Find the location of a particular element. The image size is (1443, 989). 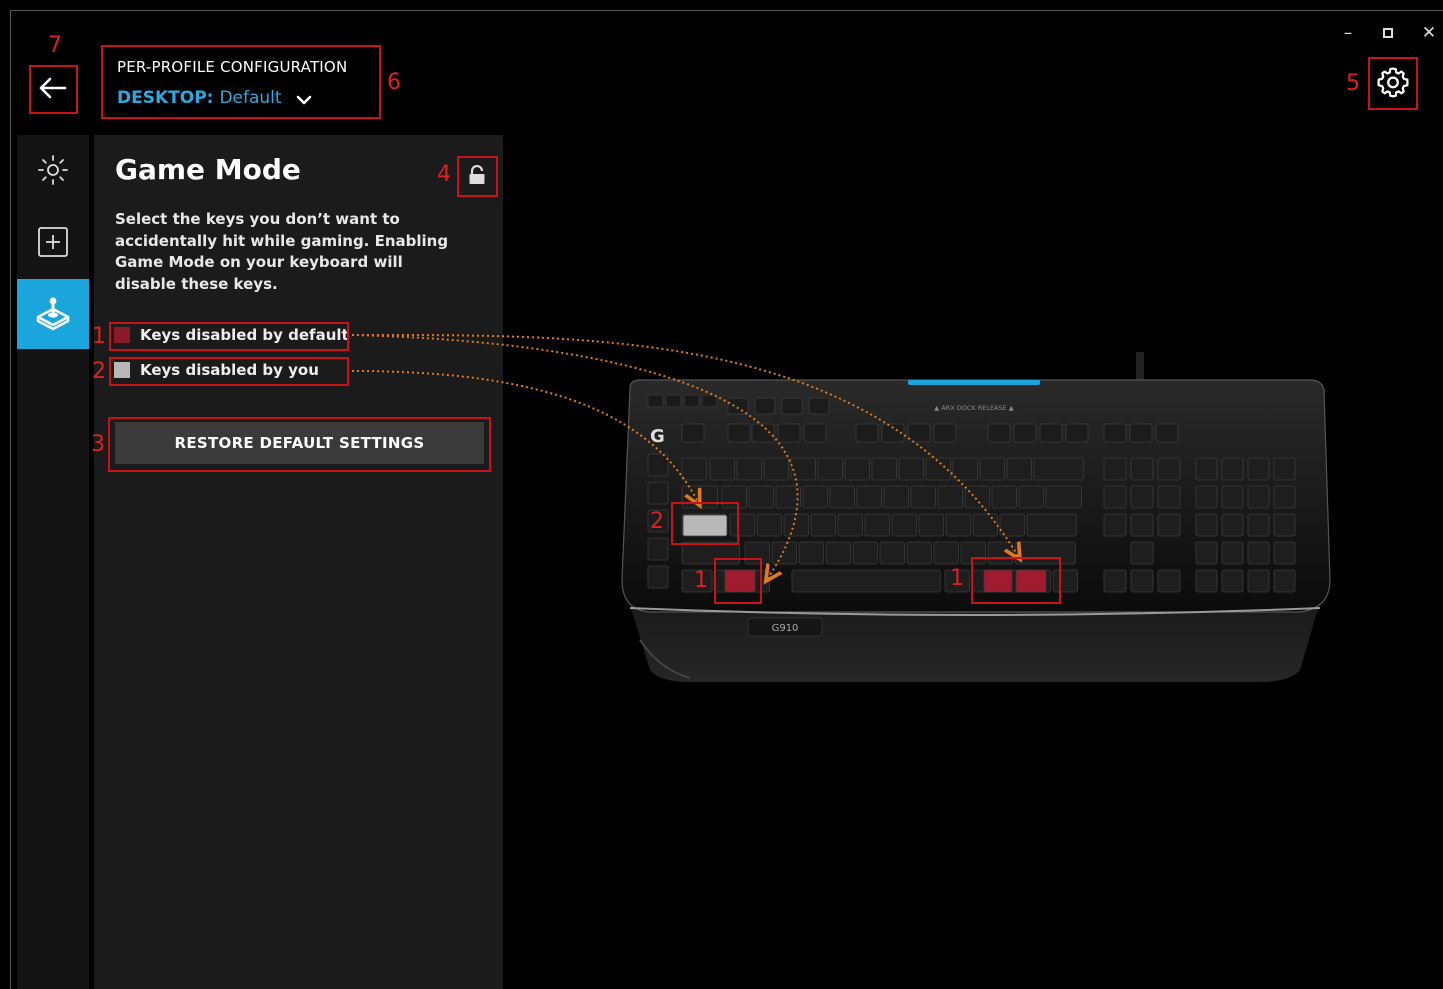

maximize-button is located at coordinates (1388, 33).